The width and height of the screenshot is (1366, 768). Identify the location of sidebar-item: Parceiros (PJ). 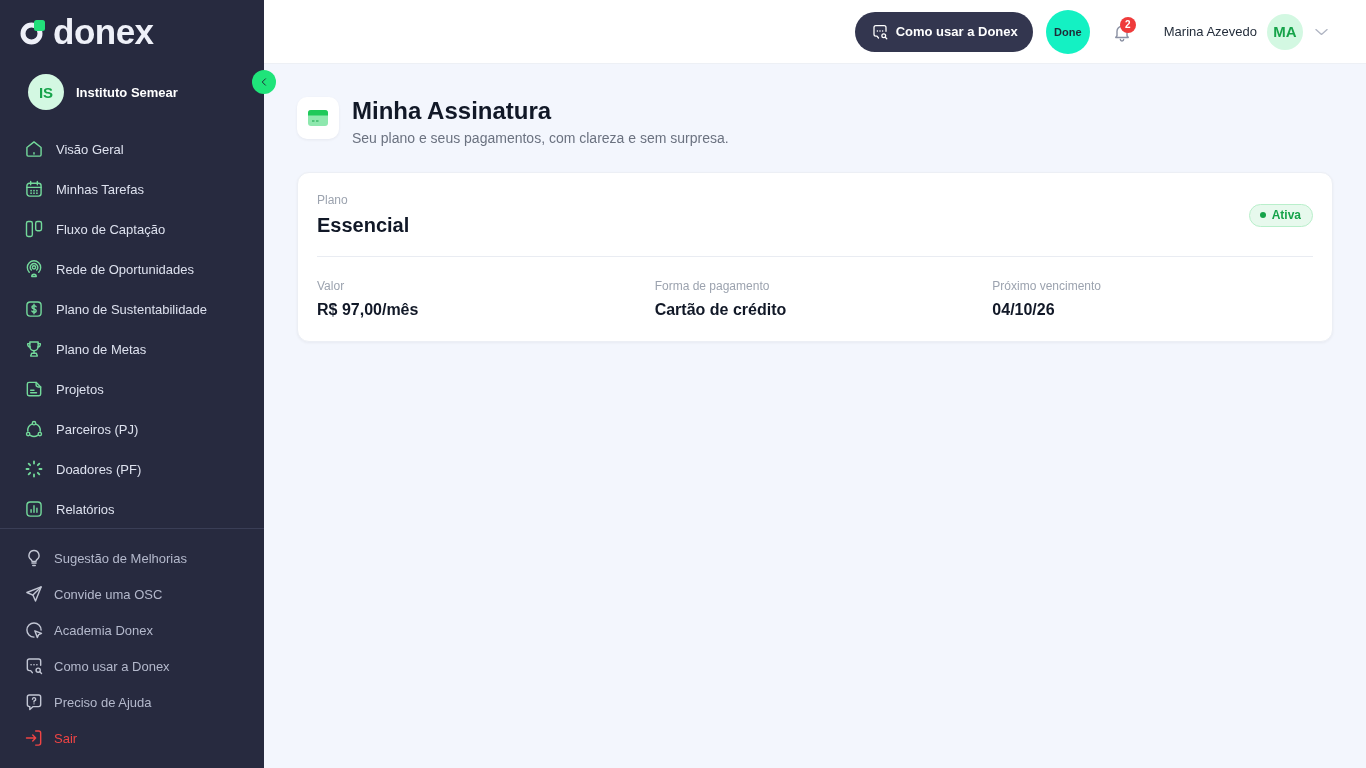
(132, 429).